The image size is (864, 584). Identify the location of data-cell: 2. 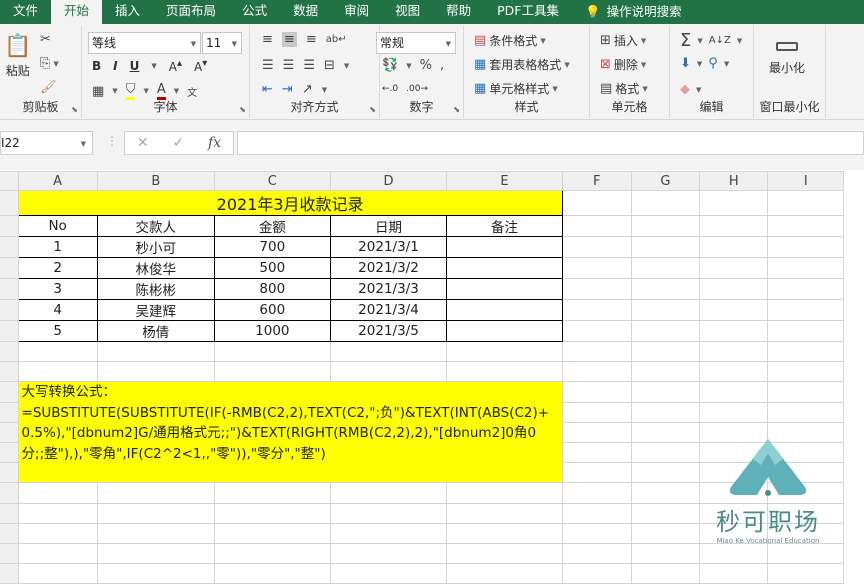
(57, 268).